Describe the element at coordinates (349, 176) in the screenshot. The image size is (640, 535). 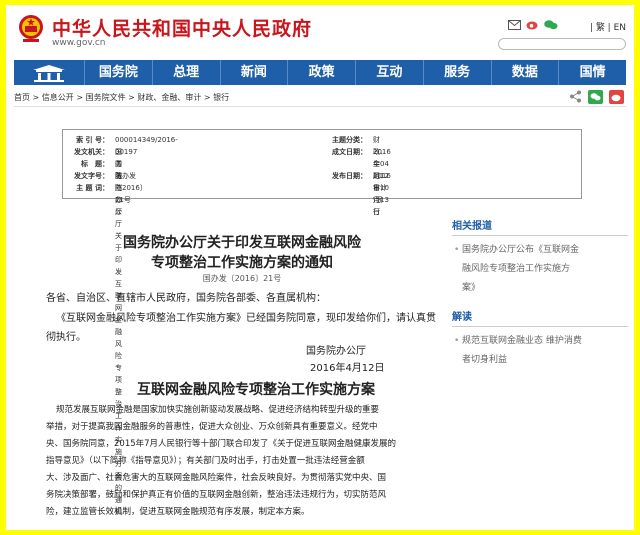
I see `publish-date-label: 发布日期：` at that location.